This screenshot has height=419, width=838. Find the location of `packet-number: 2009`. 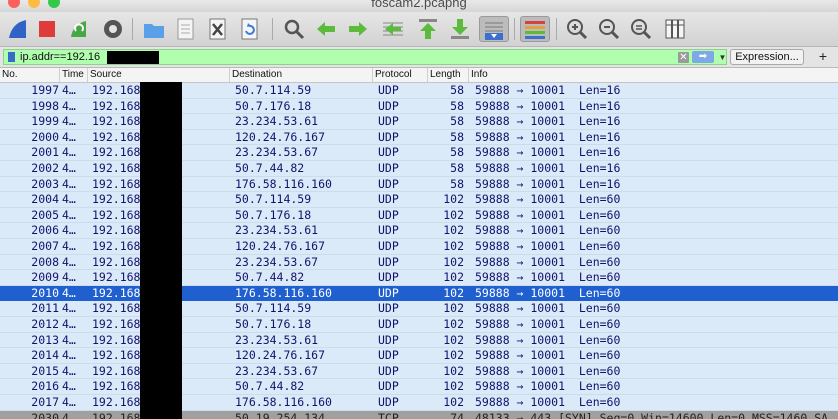

packet-number: 2009 is located at coordinates (45, 277).